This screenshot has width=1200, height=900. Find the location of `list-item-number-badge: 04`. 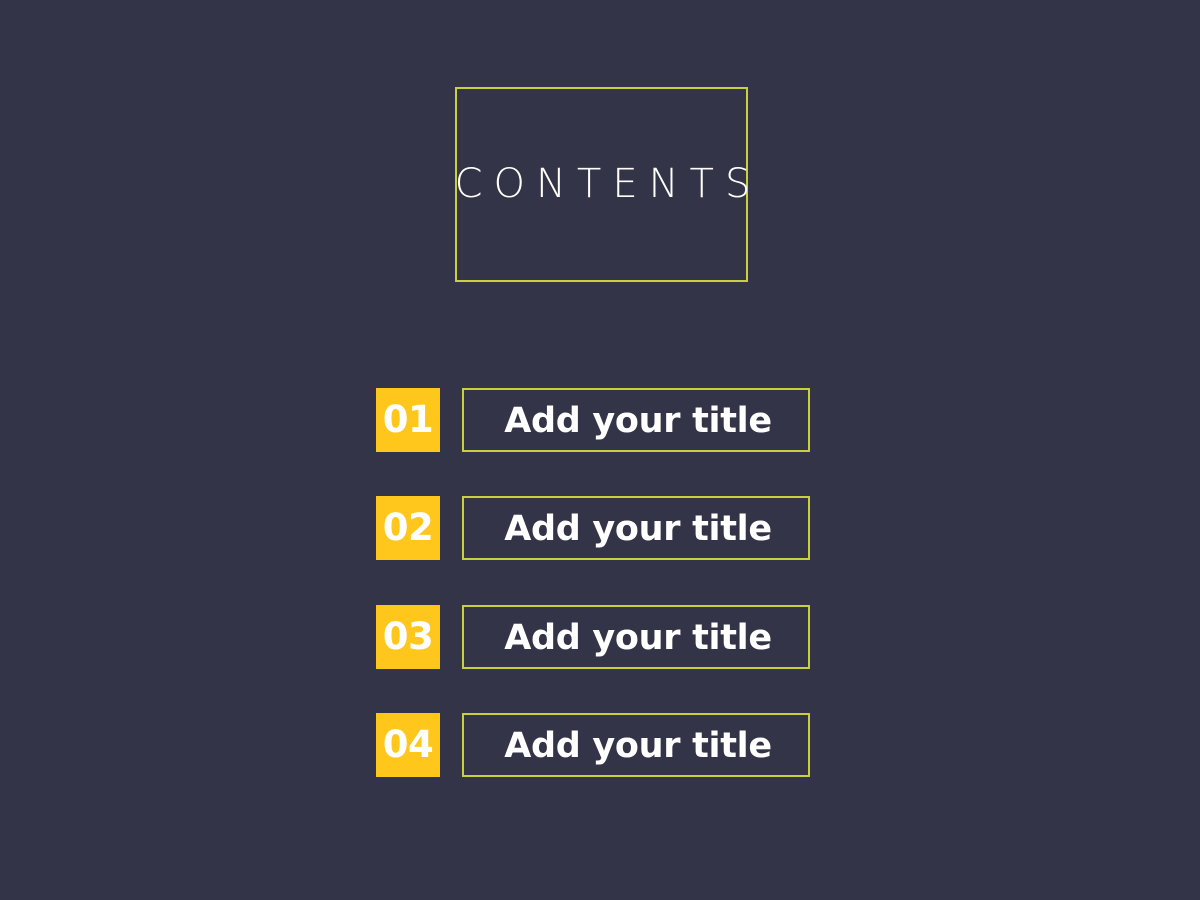

list-item-number-badge: 04 is located at coordinates (408, 745).